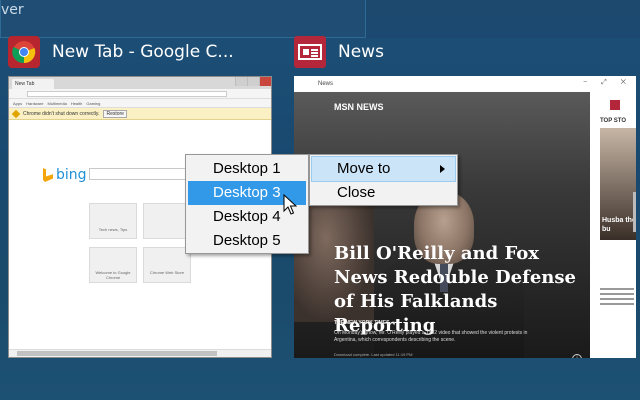 Image resolution: width=640 pixels, height=400 pixels. I want to click on chrome-bookmarks-bar: Apps Hardware Multimedia Health Gaming, so click(140, 103).